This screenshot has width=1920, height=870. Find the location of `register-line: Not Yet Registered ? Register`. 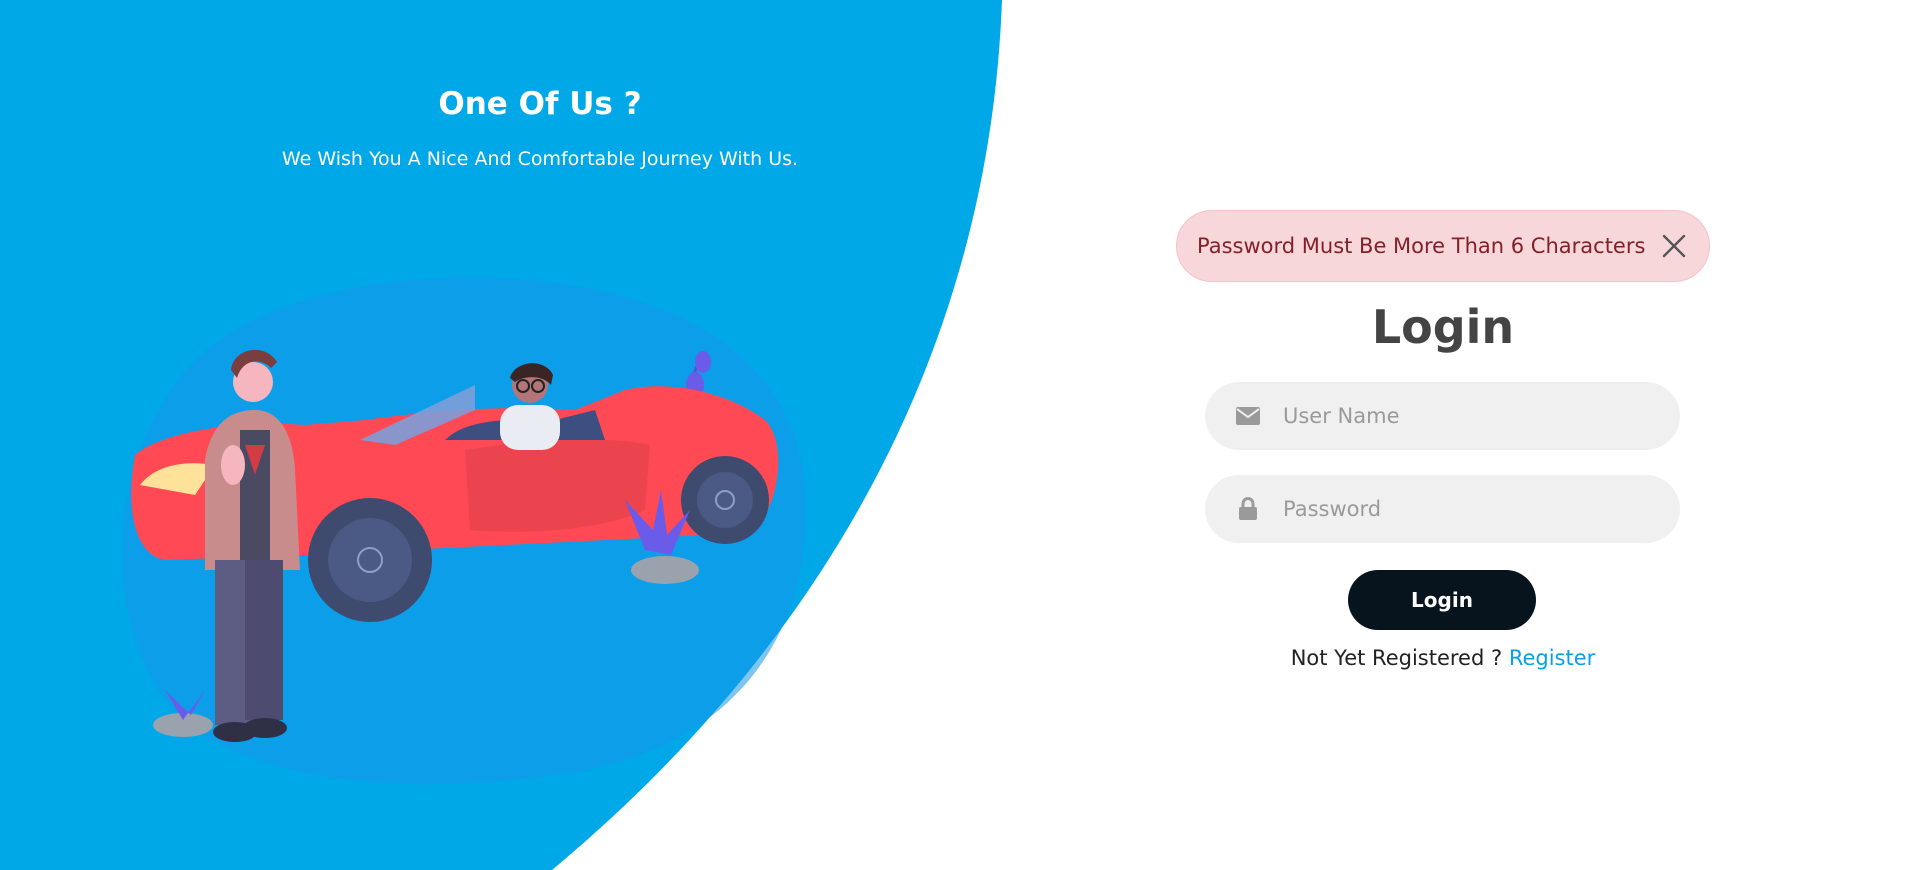

register-line: Not Yet Registered ? Register is located at coordinates (1443, 658).